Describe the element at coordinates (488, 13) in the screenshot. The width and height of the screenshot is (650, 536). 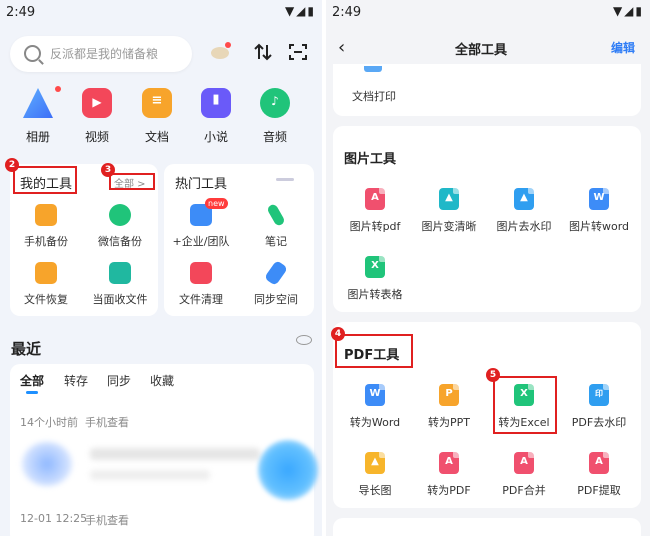
I see `status-bar: 2:49 ▼◢▮` at that location.